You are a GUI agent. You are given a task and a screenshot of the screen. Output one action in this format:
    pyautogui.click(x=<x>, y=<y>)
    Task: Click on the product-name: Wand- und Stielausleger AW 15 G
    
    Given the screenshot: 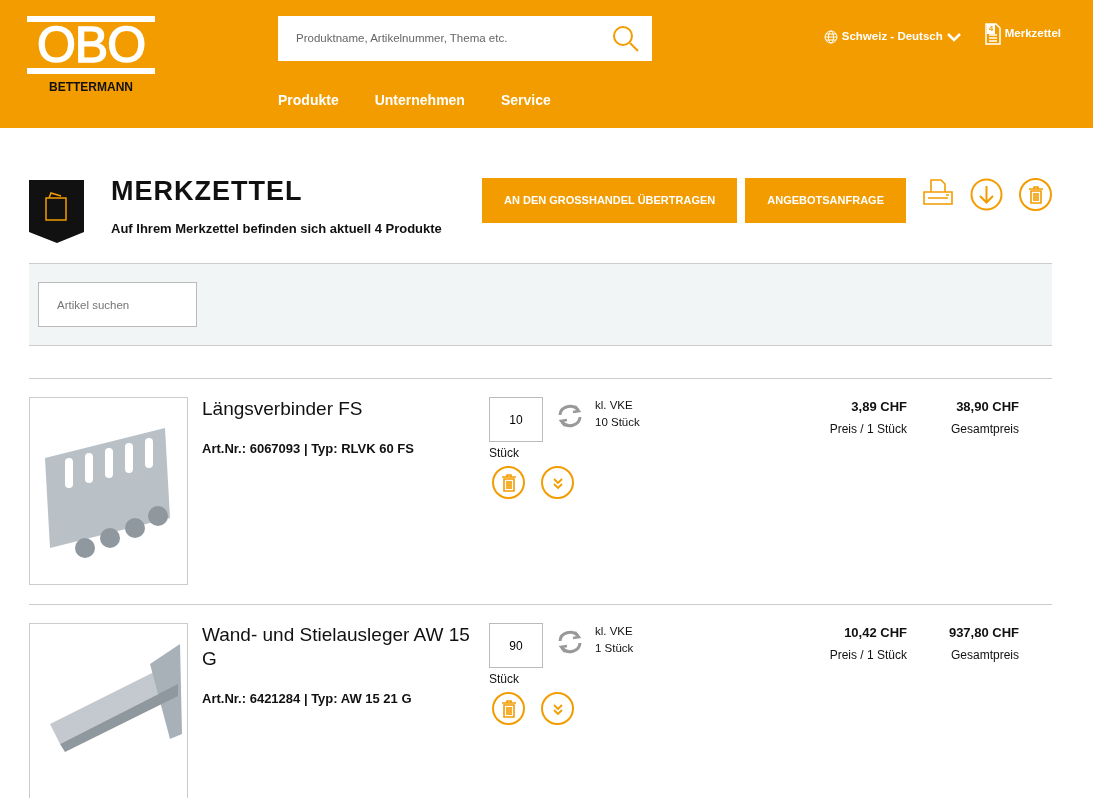 What is the action you would take?
    pyautogui.click(x=342, y=647)
    